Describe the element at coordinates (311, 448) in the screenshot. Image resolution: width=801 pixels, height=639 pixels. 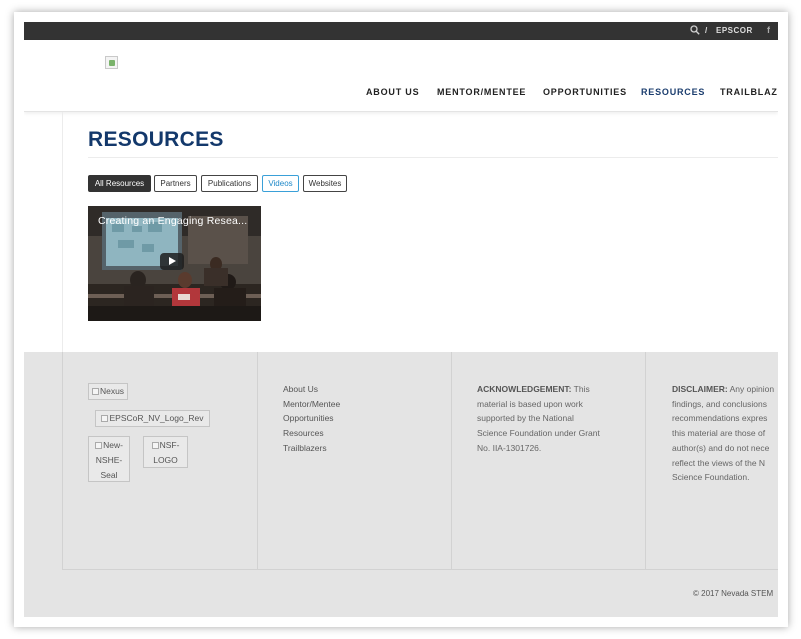
I see `footer-link-trailblazers: Trailblazers` at that location.